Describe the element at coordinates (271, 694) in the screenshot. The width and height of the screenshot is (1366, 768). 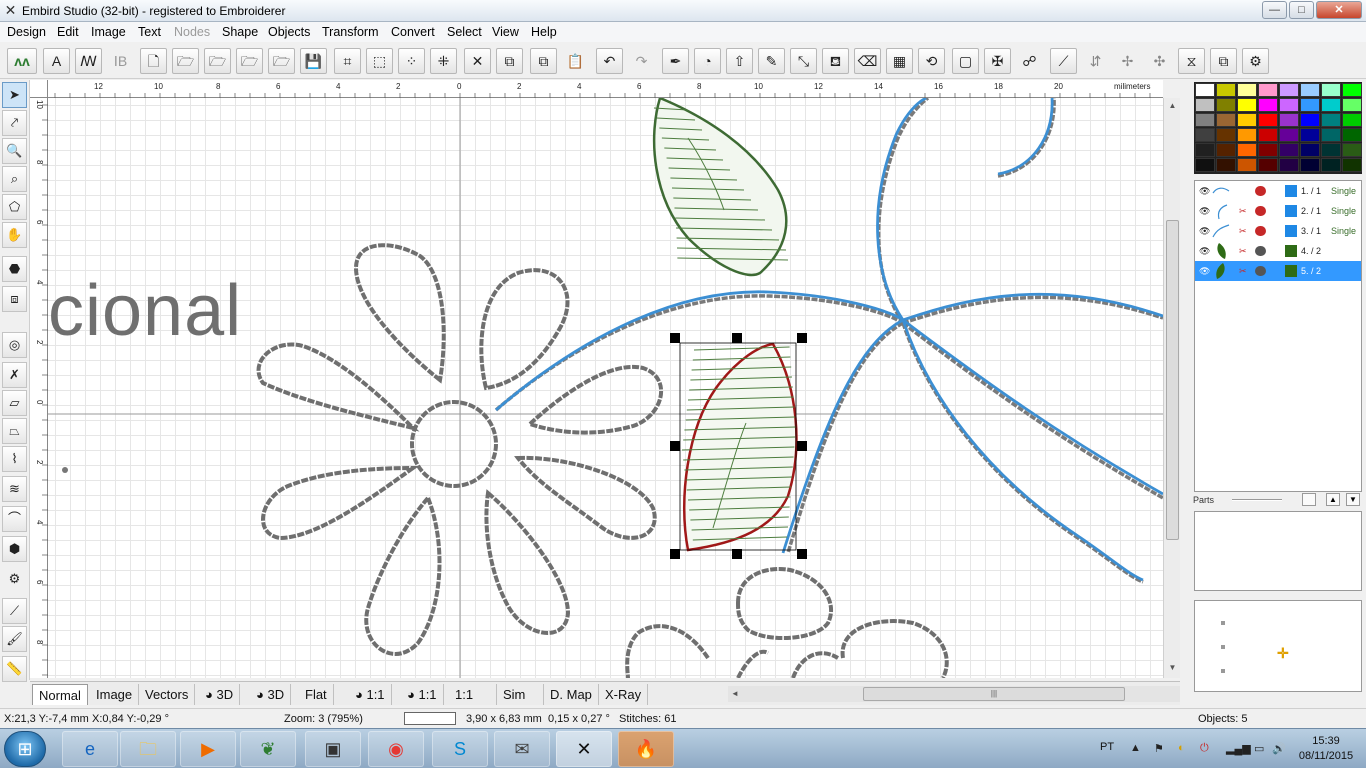
I see `tab-3d-b: ◕ 3D` at that location.